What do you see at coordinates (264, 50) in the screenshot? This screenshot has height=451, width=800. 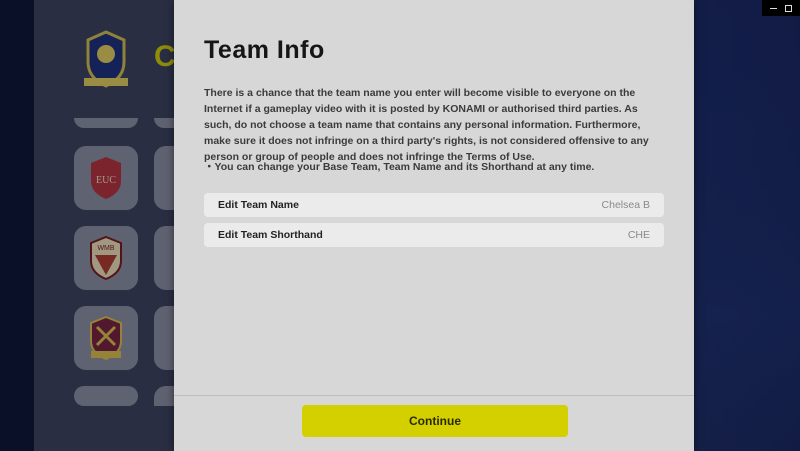 I see `dialog-title: Team Info` at bounding box center [264, 50].